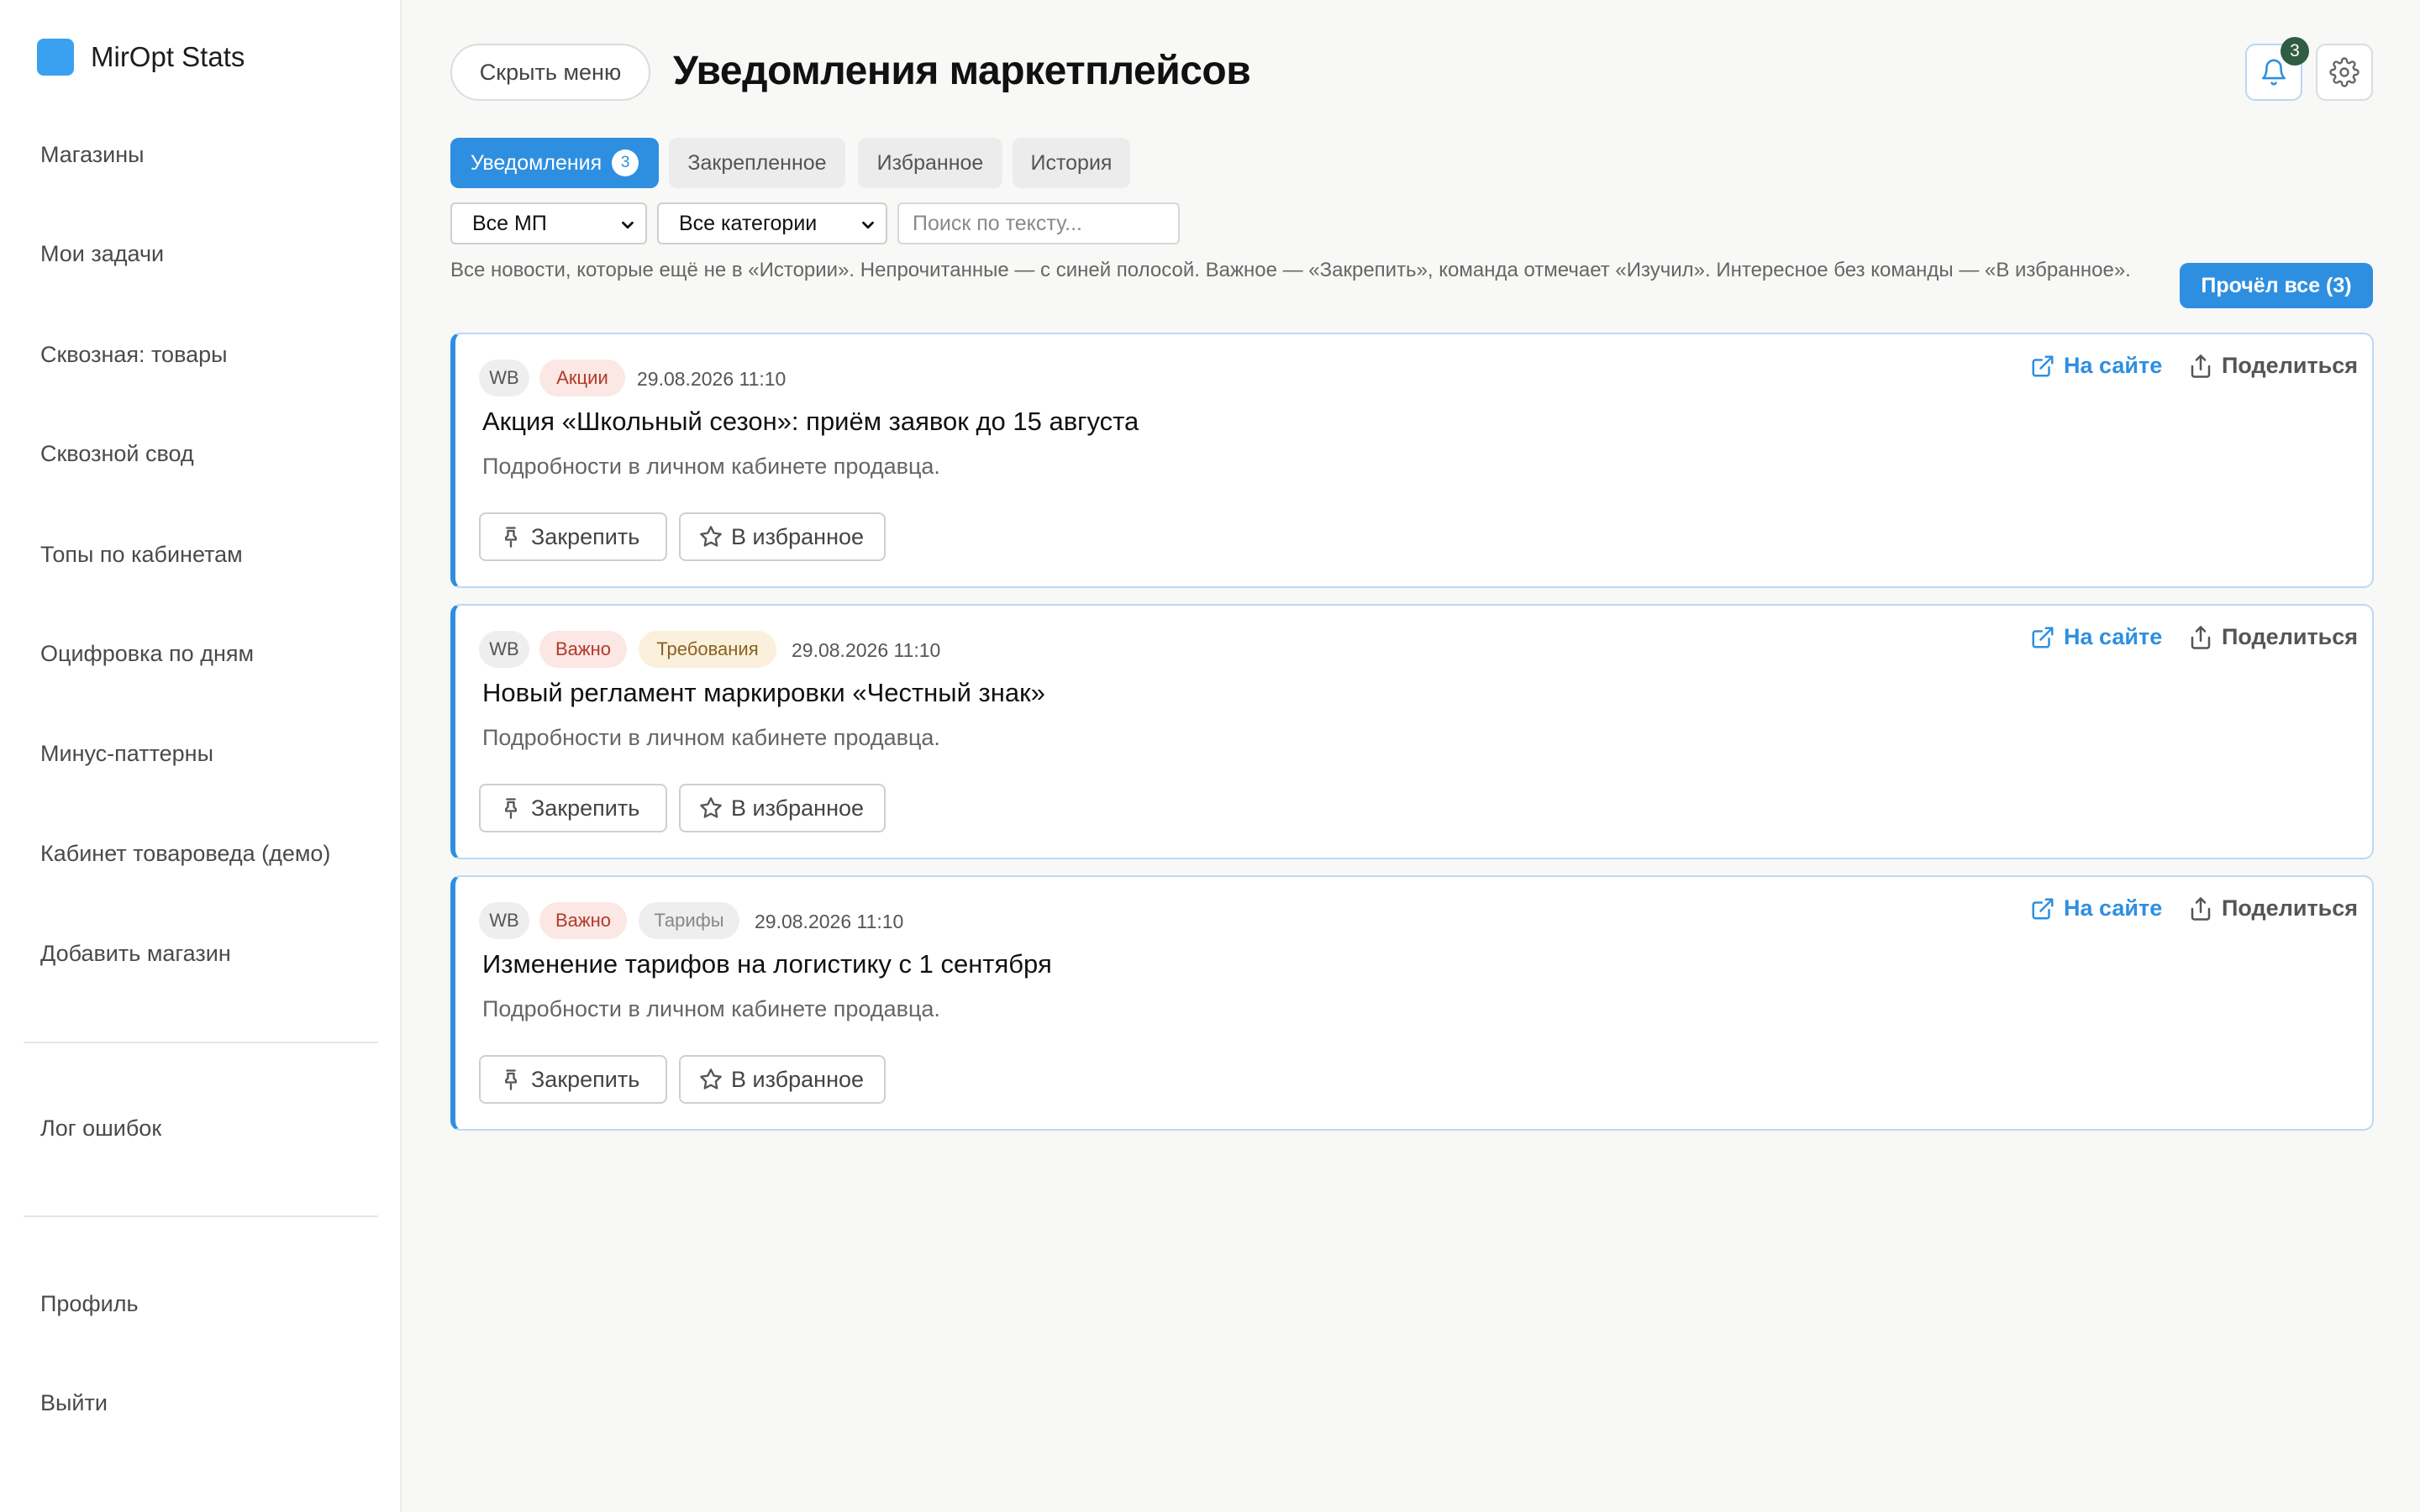 The width and height of the screenshot is (2420, 1512). What do you see at coordinates (749, 223) in the screenshot?
I see `category-filter-value: Все категории` at bounding box center [749, 223].